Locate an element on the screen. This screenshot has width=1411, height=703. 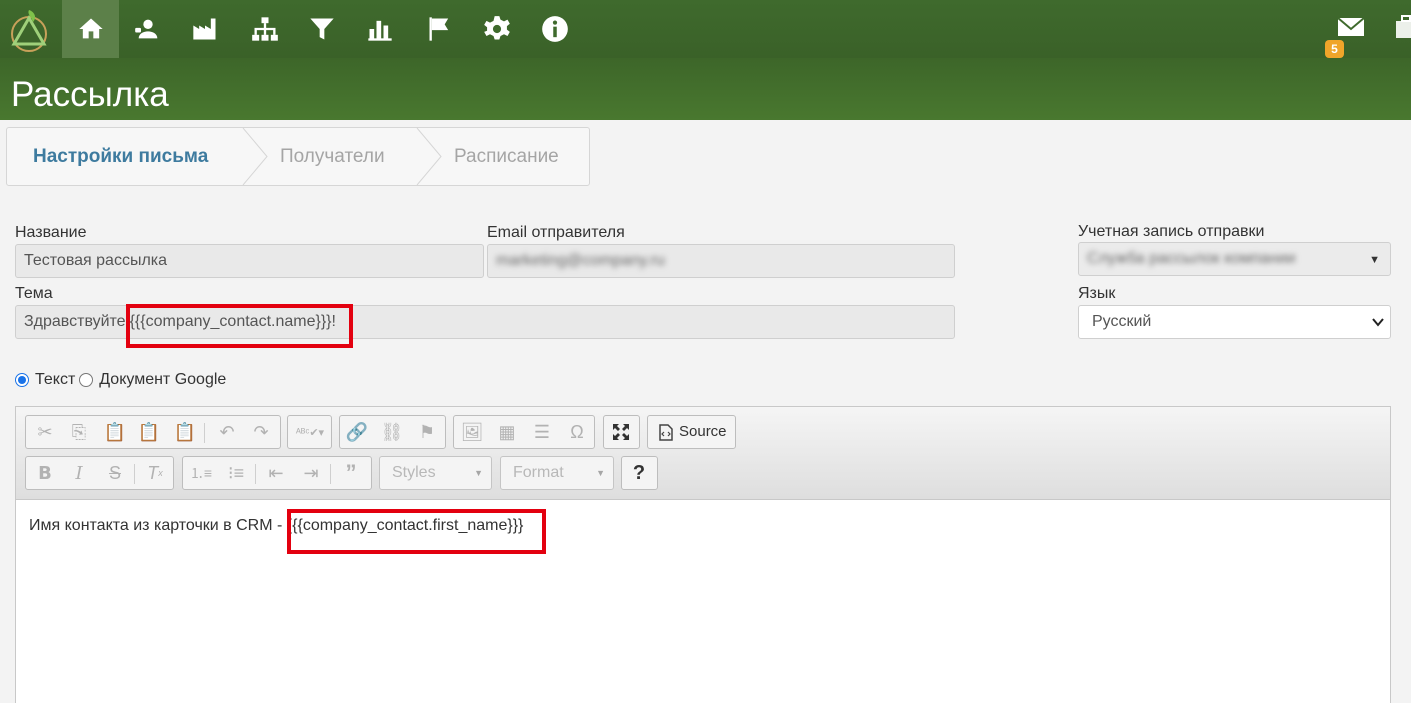
help-icon: ? is located at coordinates (639, 472).